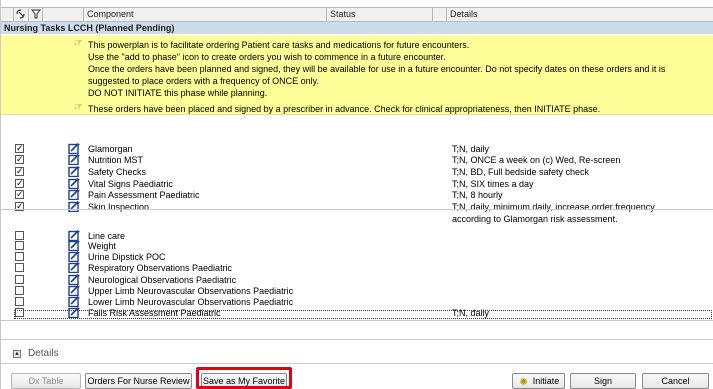 The image size is (713, 389). I want to click on header-details: Details, so click(580, 15).